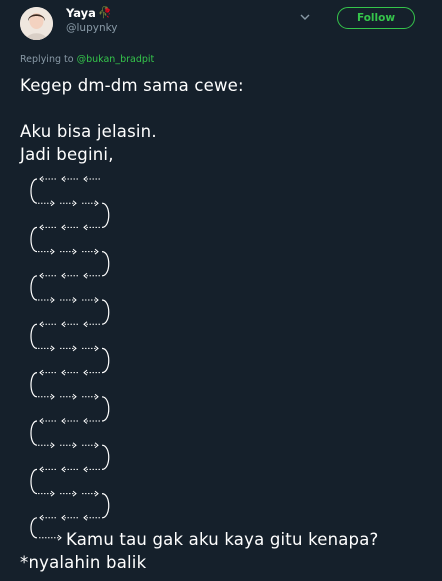  I want to click on tweet-line-3: Jadi begini,, so click(67, 154).